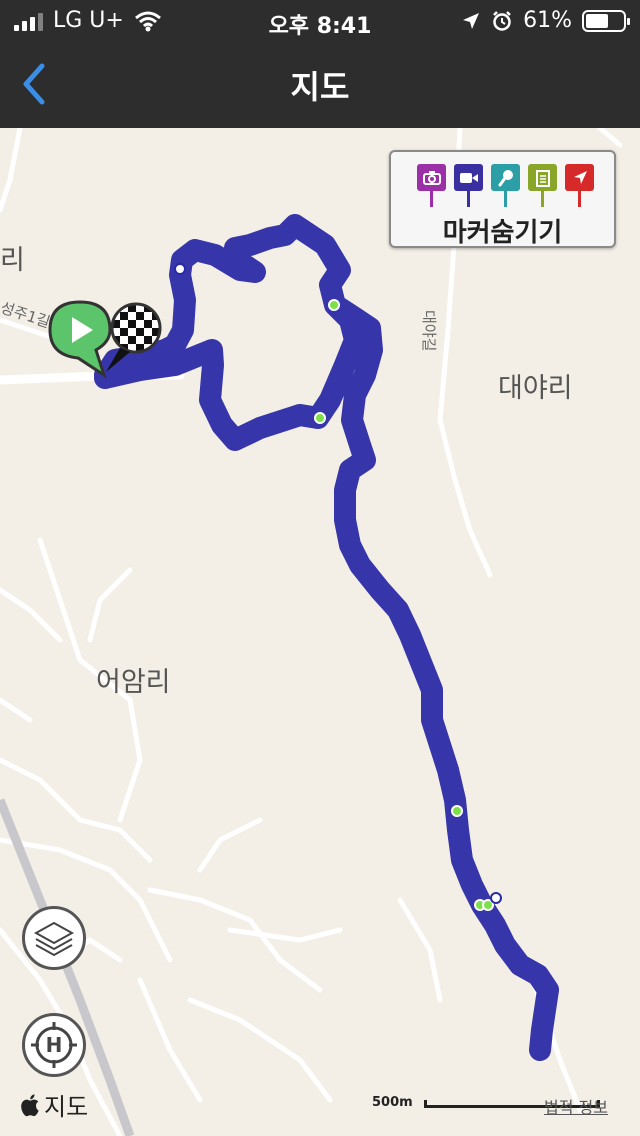 This screenshot has width=640, height=1136. What do you see at coordinates (606, 20) in the screenshot?
I see `battery-icon` at bounding box center [606, 20].